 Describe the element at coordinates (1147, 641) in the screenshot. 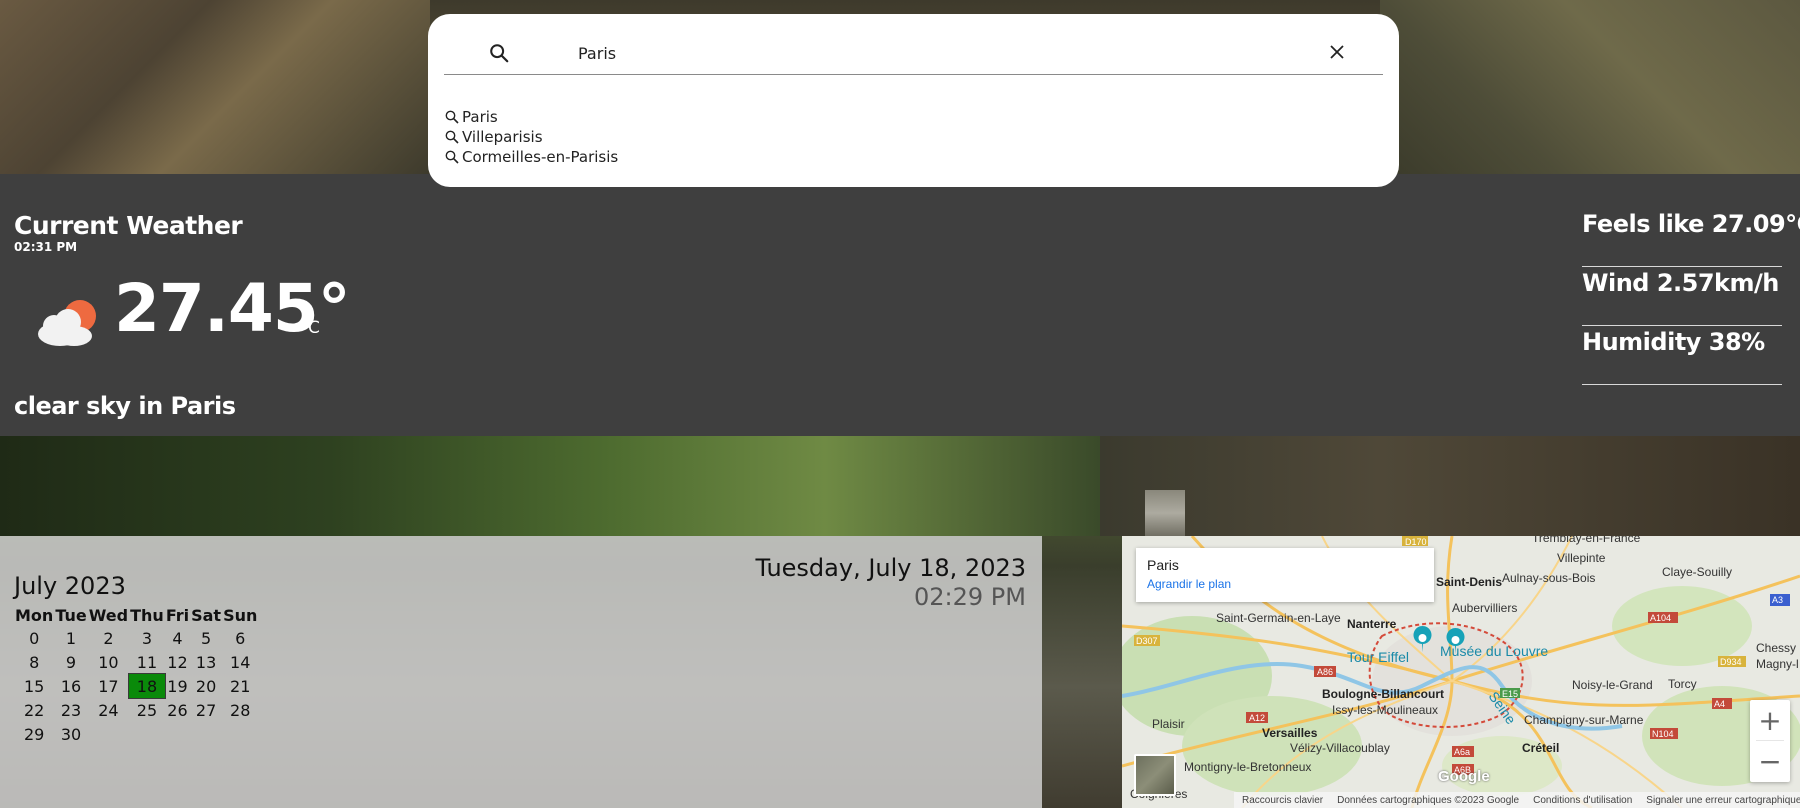

I see `road-label: D307` at that location.